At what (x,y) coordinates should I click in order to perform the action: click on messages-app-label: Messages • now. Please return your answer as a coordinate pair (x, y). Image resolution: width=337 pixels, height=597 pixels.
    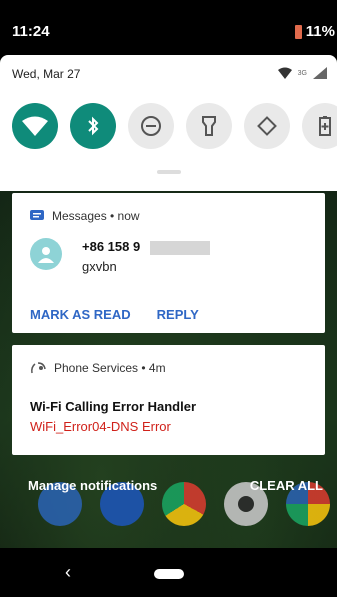
    Looking at the image, I should click on (96, 216).